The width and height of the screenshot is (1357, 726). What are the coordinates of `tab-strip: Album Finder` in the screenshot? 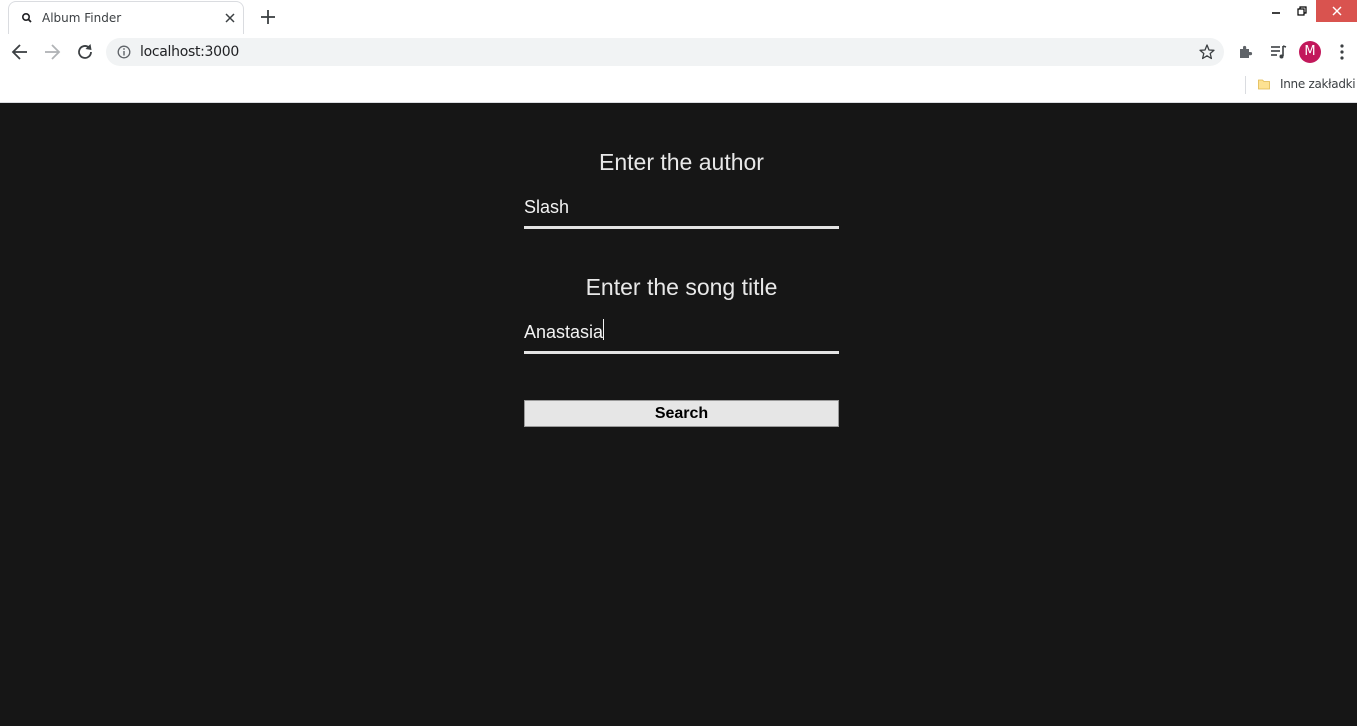 It's located at (678, 17).